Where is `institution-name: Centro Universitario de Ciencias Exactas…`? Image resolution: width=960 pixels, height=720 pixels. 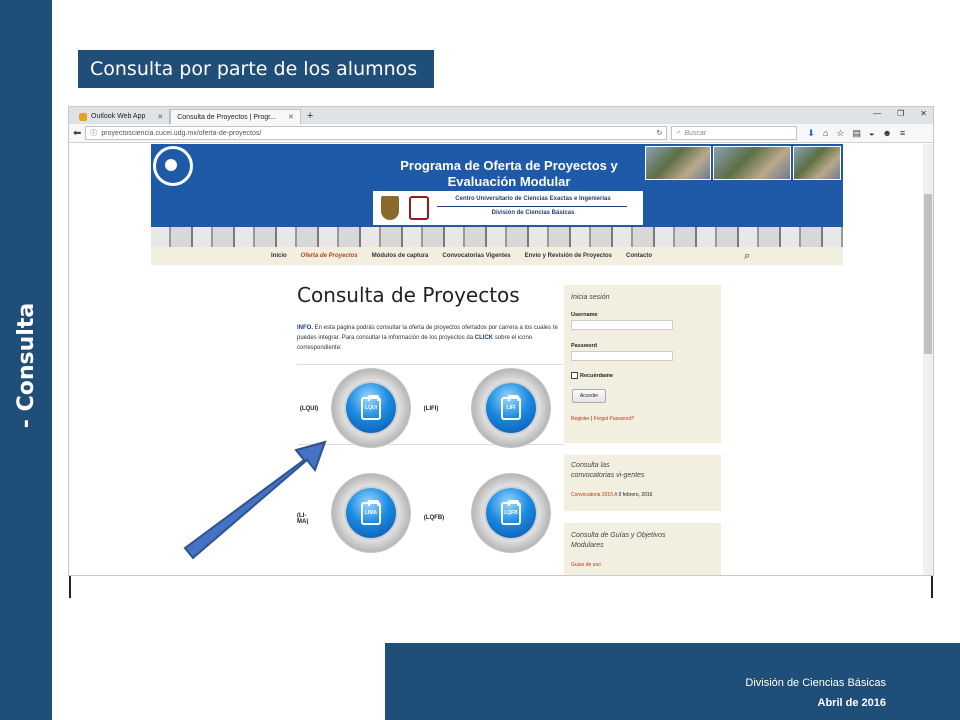 institution-name: Centro Universitario de Ciencias Exactas… is located at coordinates (533, 199).